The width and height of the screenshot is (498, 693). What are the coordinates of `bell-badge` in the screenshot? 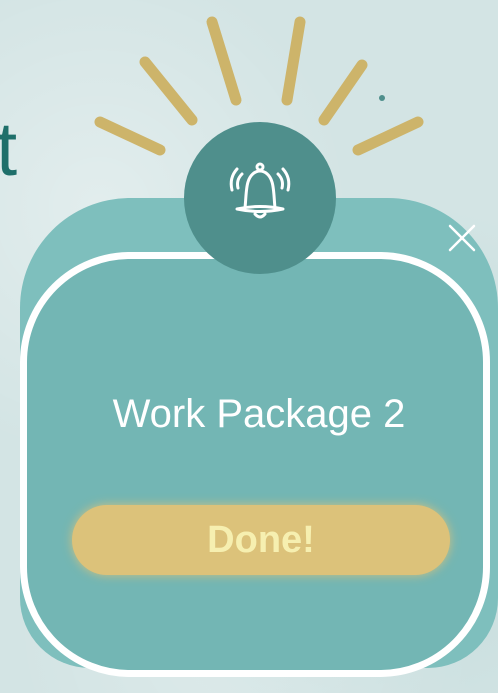 It's located at (260, 198).